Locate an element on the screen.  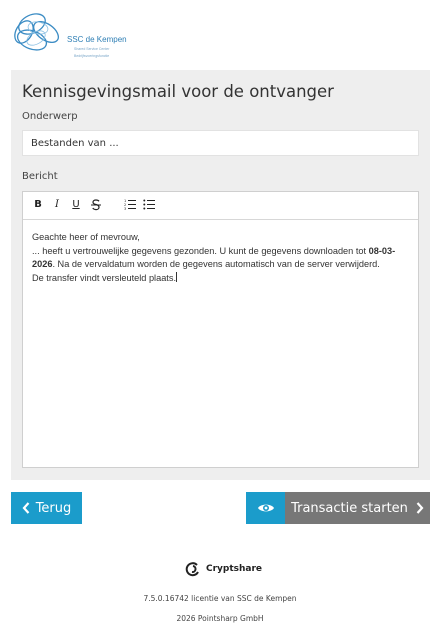
cryptshare-icon is located at coordinates (192, 569).